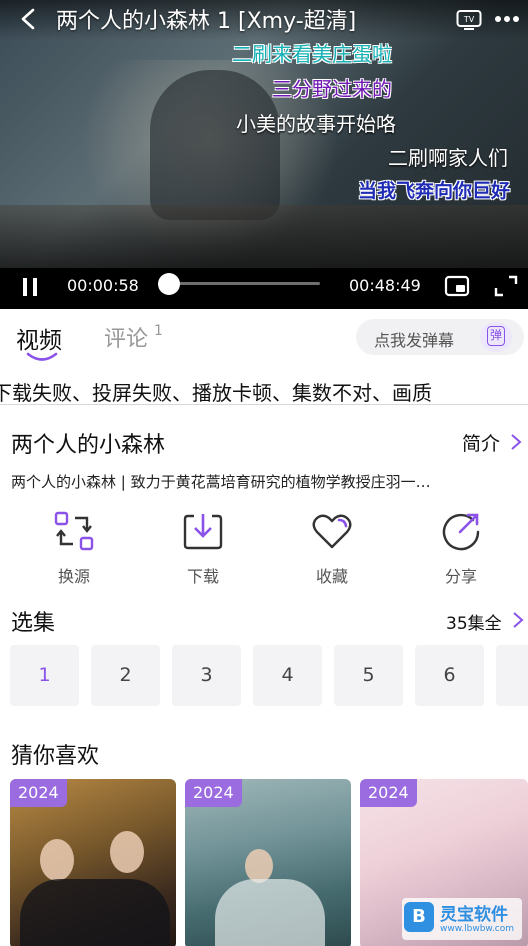 Image resolution: width=528 pixels, height=946 pixels. Describe the element at coordinates (206, 675) in the screenshot. I see `episode-button: 3` at that location.